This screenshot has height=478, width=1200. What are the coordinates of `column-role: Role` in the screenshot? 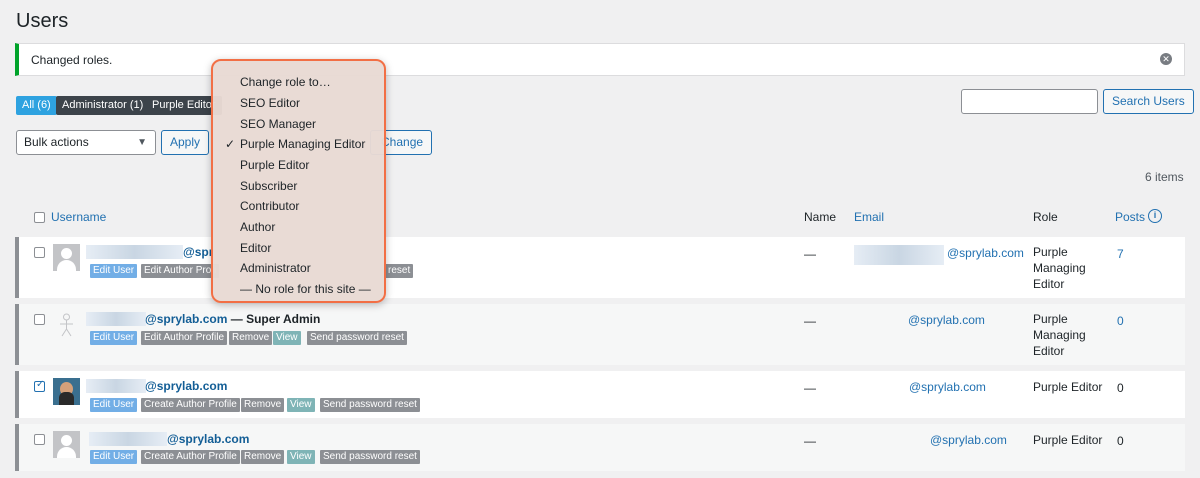 It's located at (1045, 217).